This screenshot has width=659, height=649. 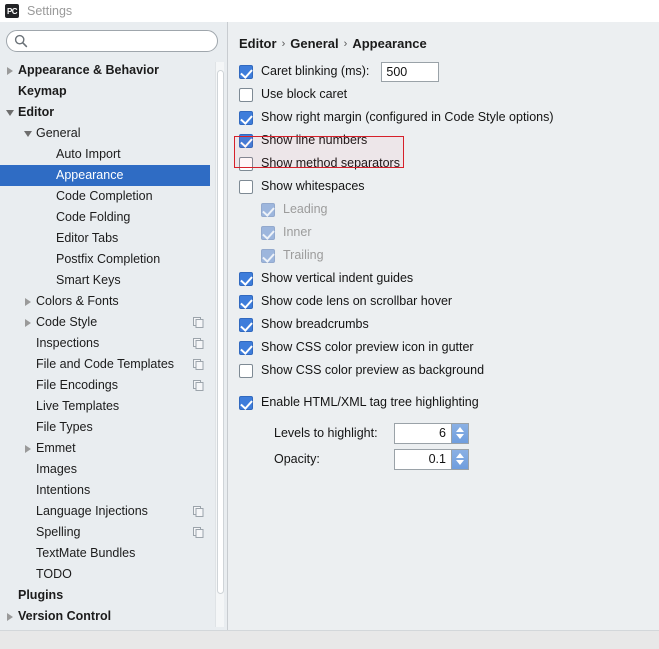 What do you see at coordinates (297, 459) in the screenshot?
I see `spinner-label: Opacity:` at bounding box center [297, 459].